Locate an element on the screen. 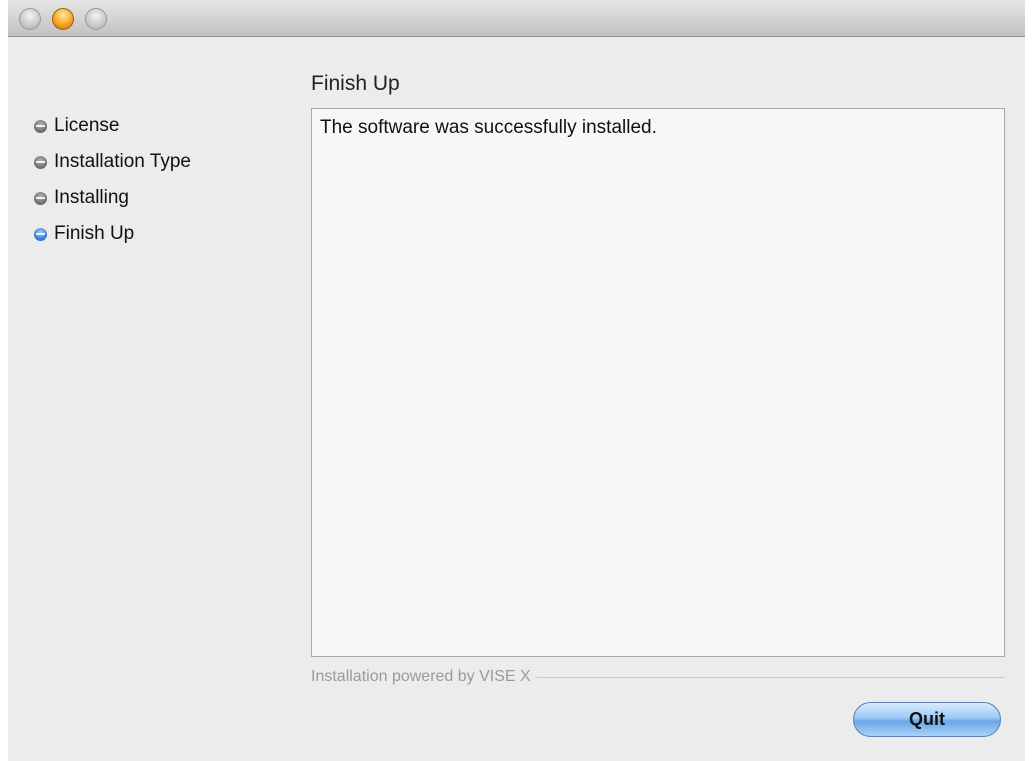  page-title: Finish Up is located at coordinates (355, 83).